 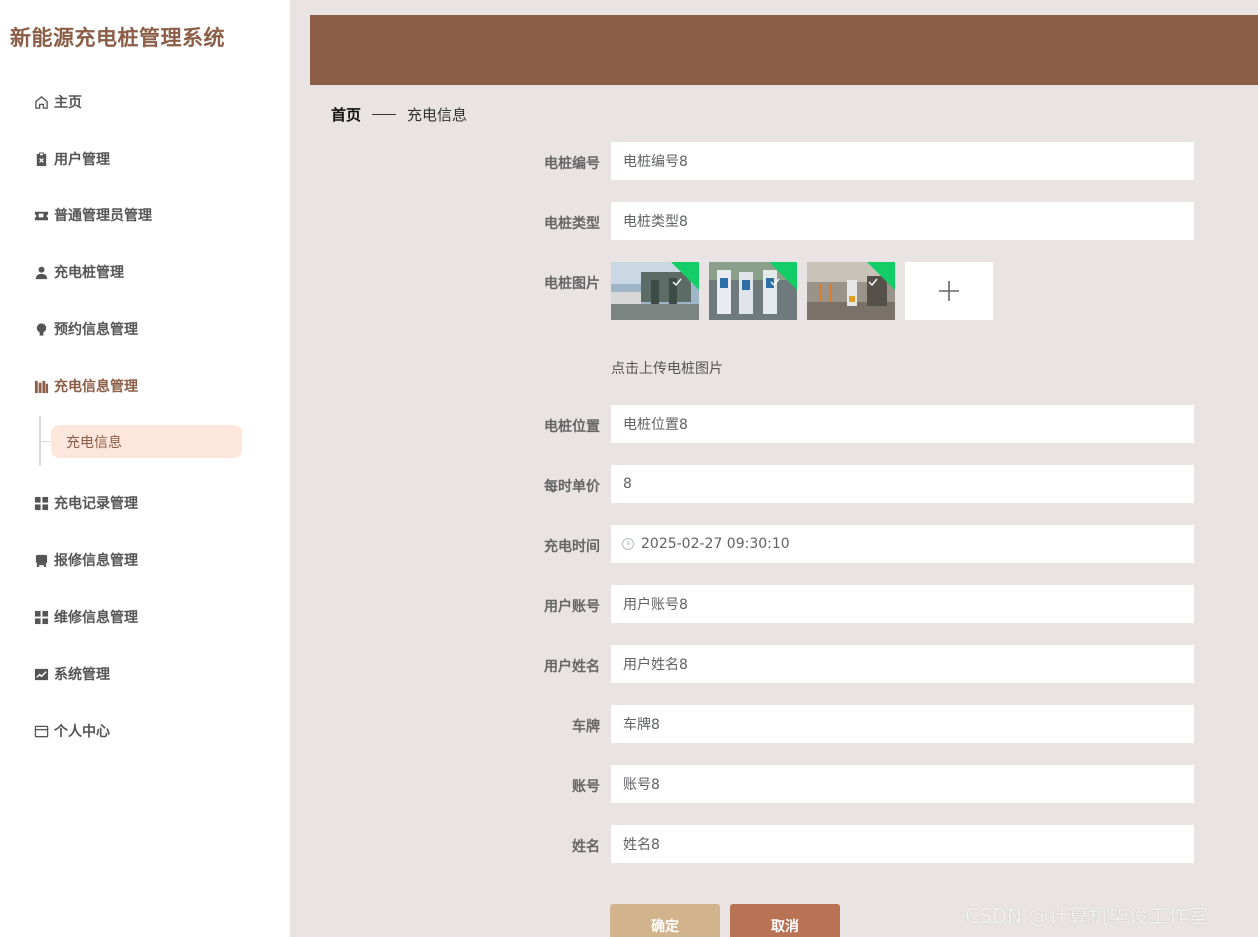 What do you see at coordinates (902, 664) in the screenshot?
I see `user-name-field` at bounding box center [902, 664].